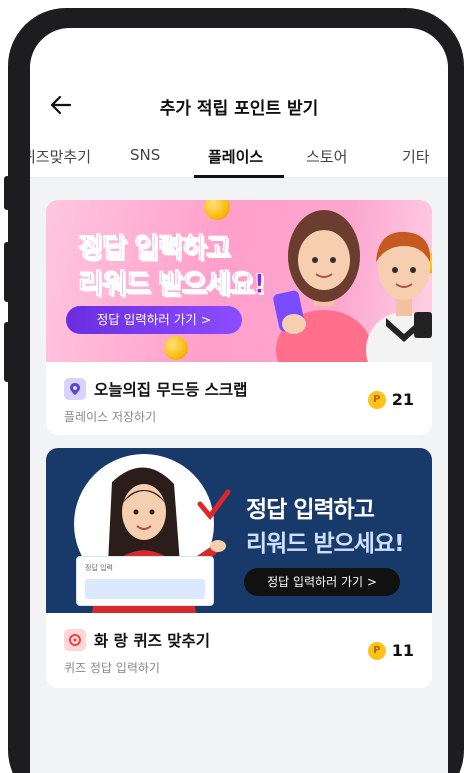  What do you see at coordinates (390, 399) in the screenshot?
I see `point-badge: P 21` at bounding box center [390, 399].